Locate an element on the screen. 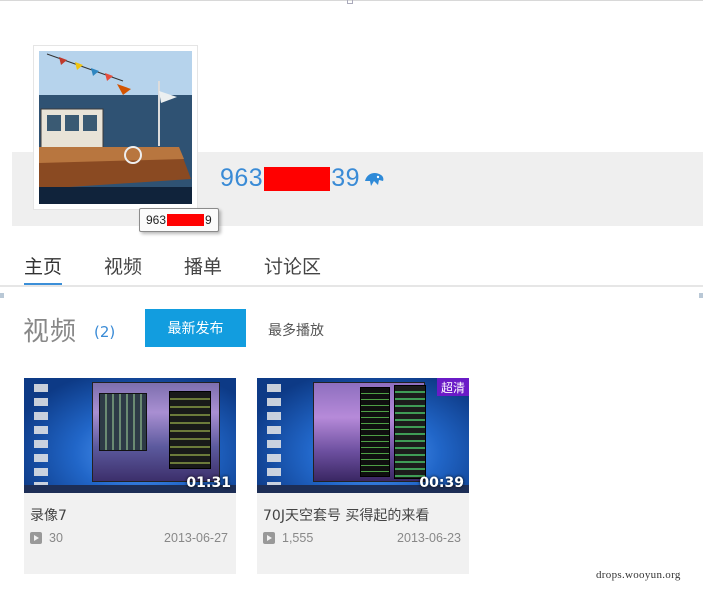 The image size is (703, 589). avatar-image is located at coordinates (115, 127).